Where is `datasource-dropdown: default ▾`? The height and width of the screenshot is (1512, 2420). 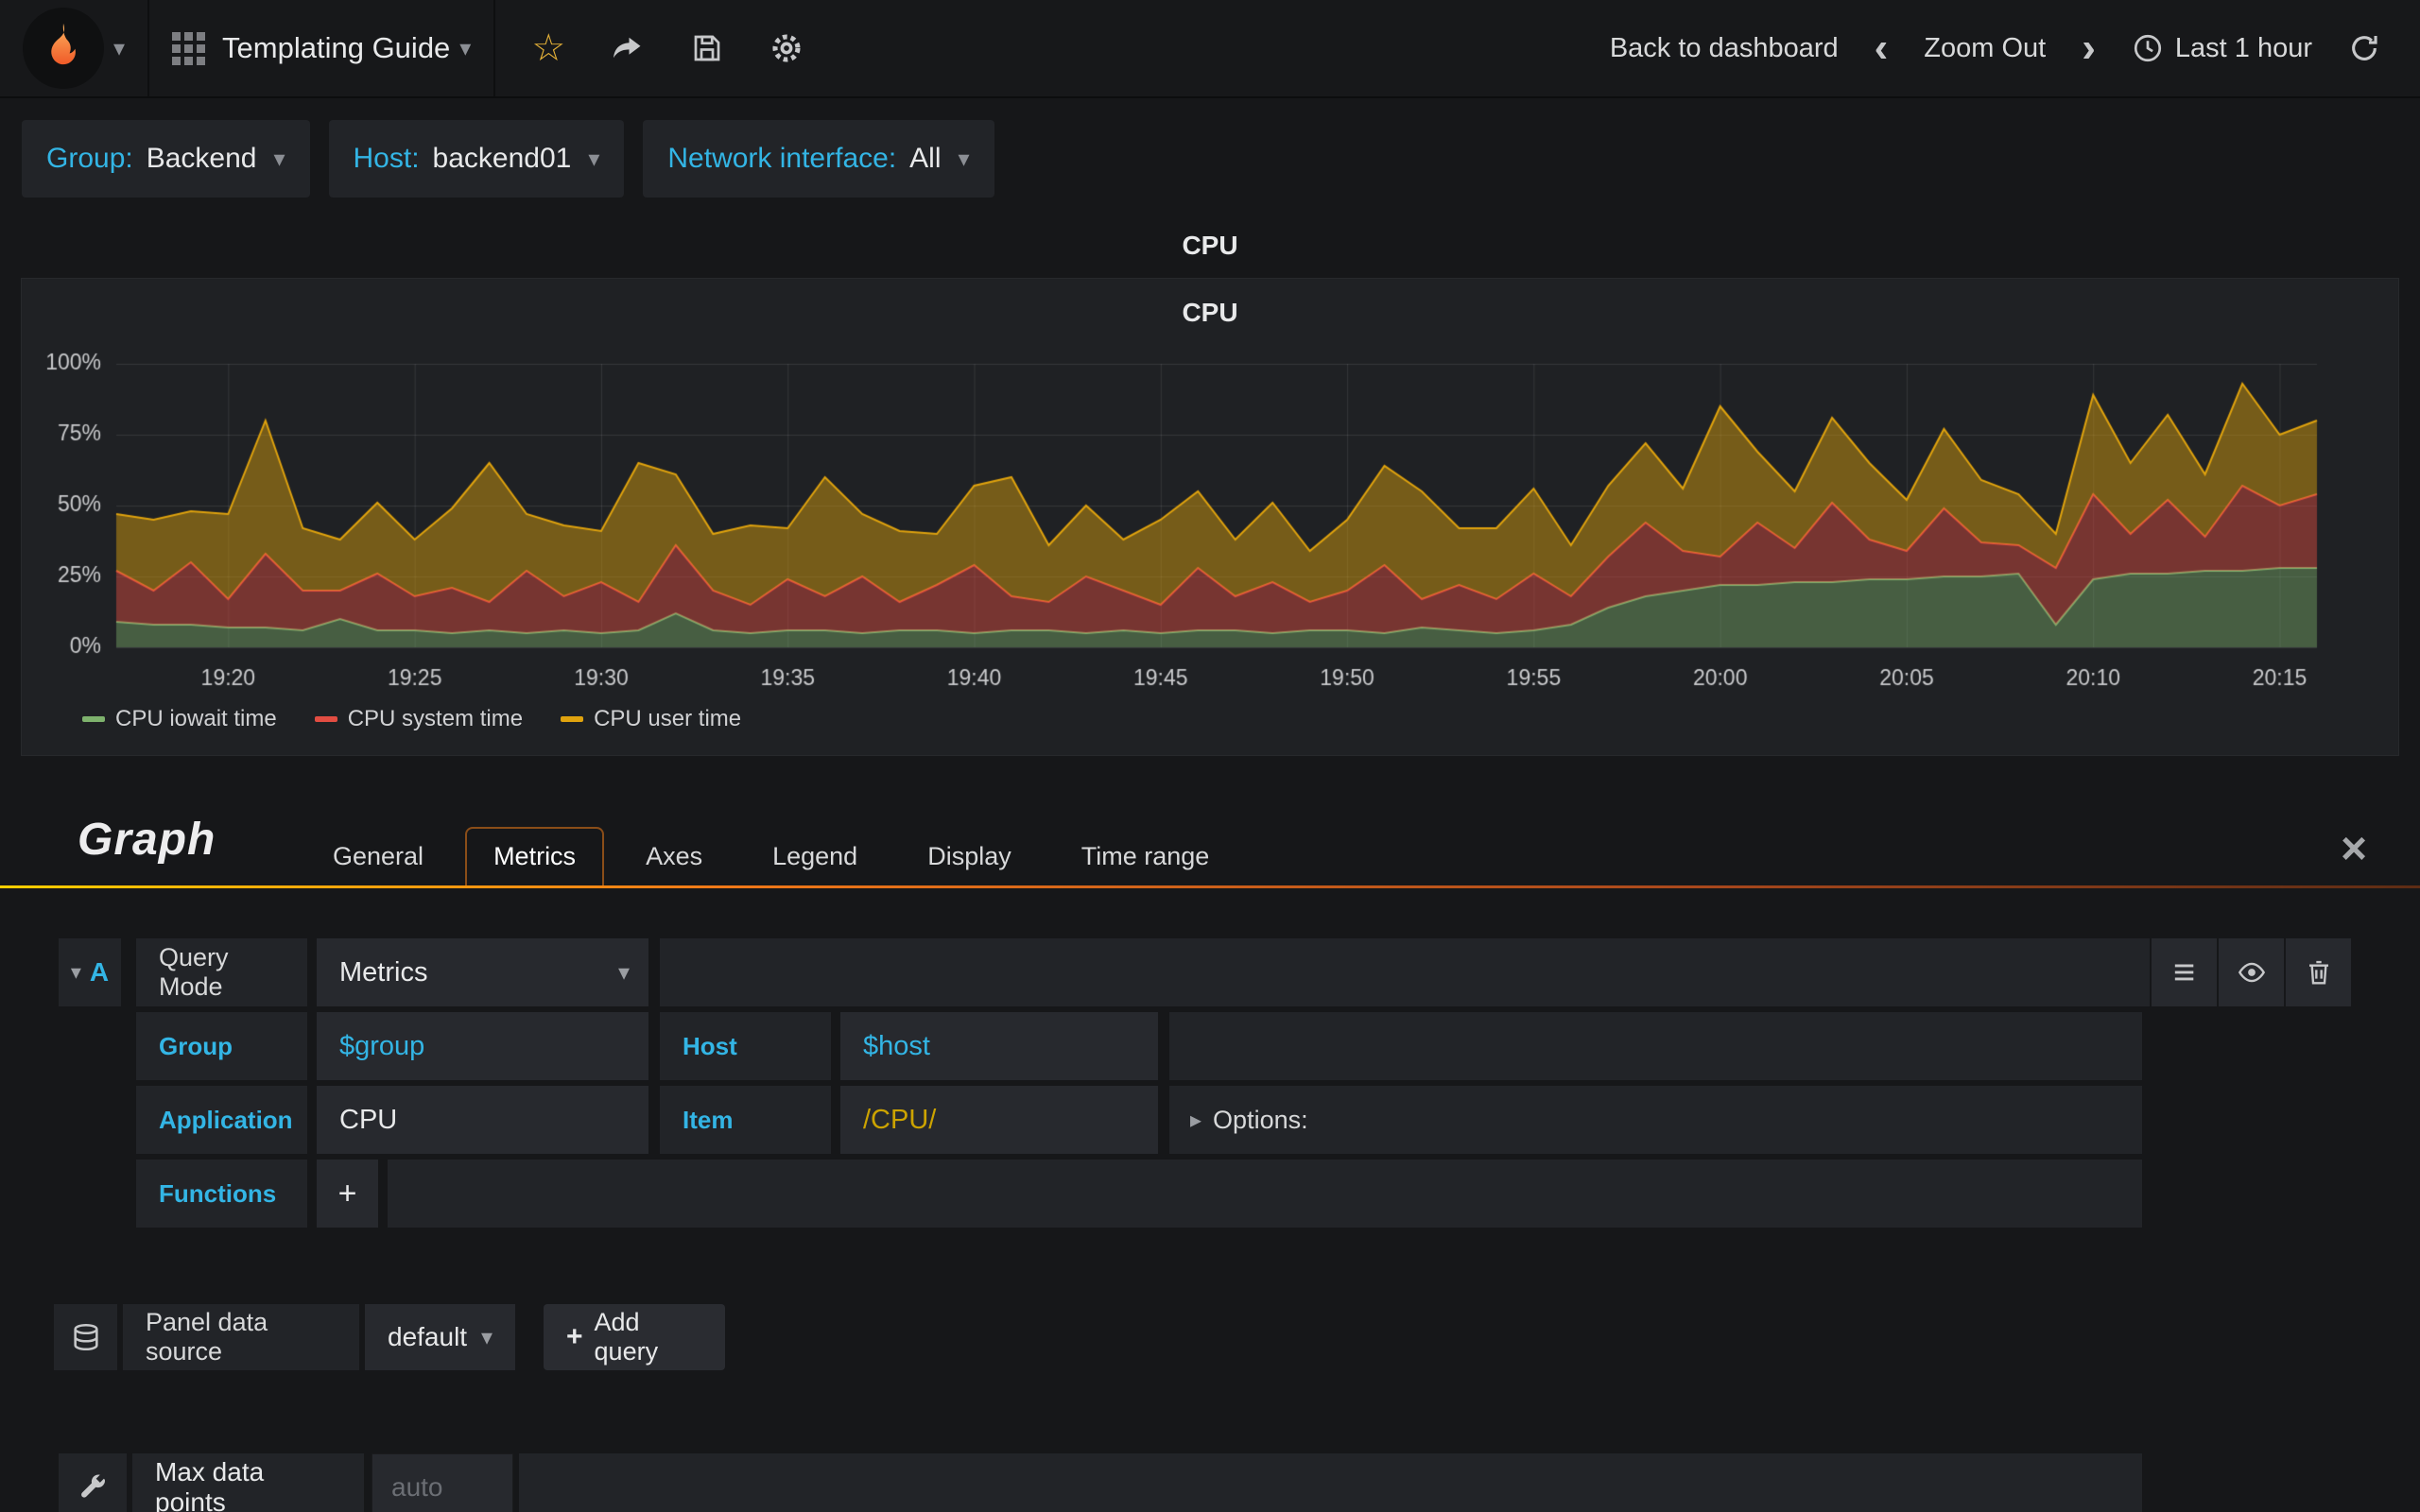
datasource-dropdown: default ▾ is located at coordinates (440, 1337).